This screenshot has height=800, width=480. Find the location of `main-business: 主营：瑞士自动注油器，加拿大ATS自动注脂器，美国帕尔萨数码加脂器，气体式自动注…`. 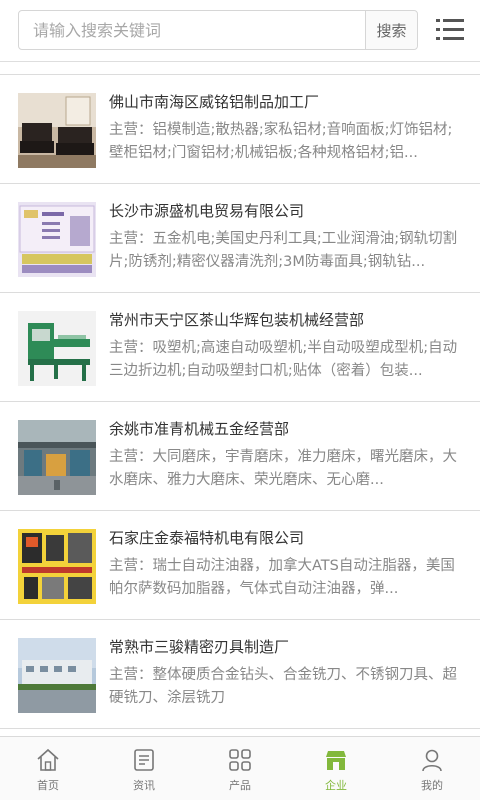

main-business: 主营：瑞士自动注油器，加拿大ATS自动注脂器，美国帕尔萨数码加脂器，气体式自动注… is located at coordinates (282, 577).